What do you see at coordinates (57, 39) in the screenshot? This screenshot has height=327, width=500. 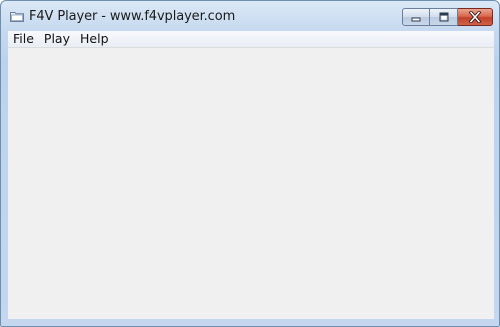 I see `menu-play: Play` at bounding box center [57, 39].